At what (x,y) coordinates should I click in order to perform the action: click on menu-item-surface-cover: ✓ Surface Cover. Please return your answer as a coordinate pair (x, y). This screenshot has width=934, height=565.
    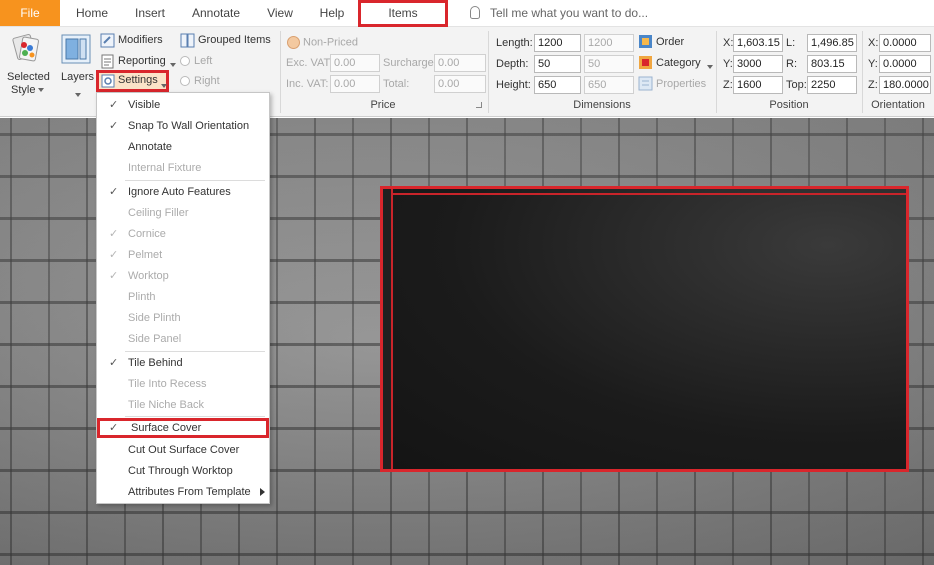
    Looking at the image, I should click on (183, 428).